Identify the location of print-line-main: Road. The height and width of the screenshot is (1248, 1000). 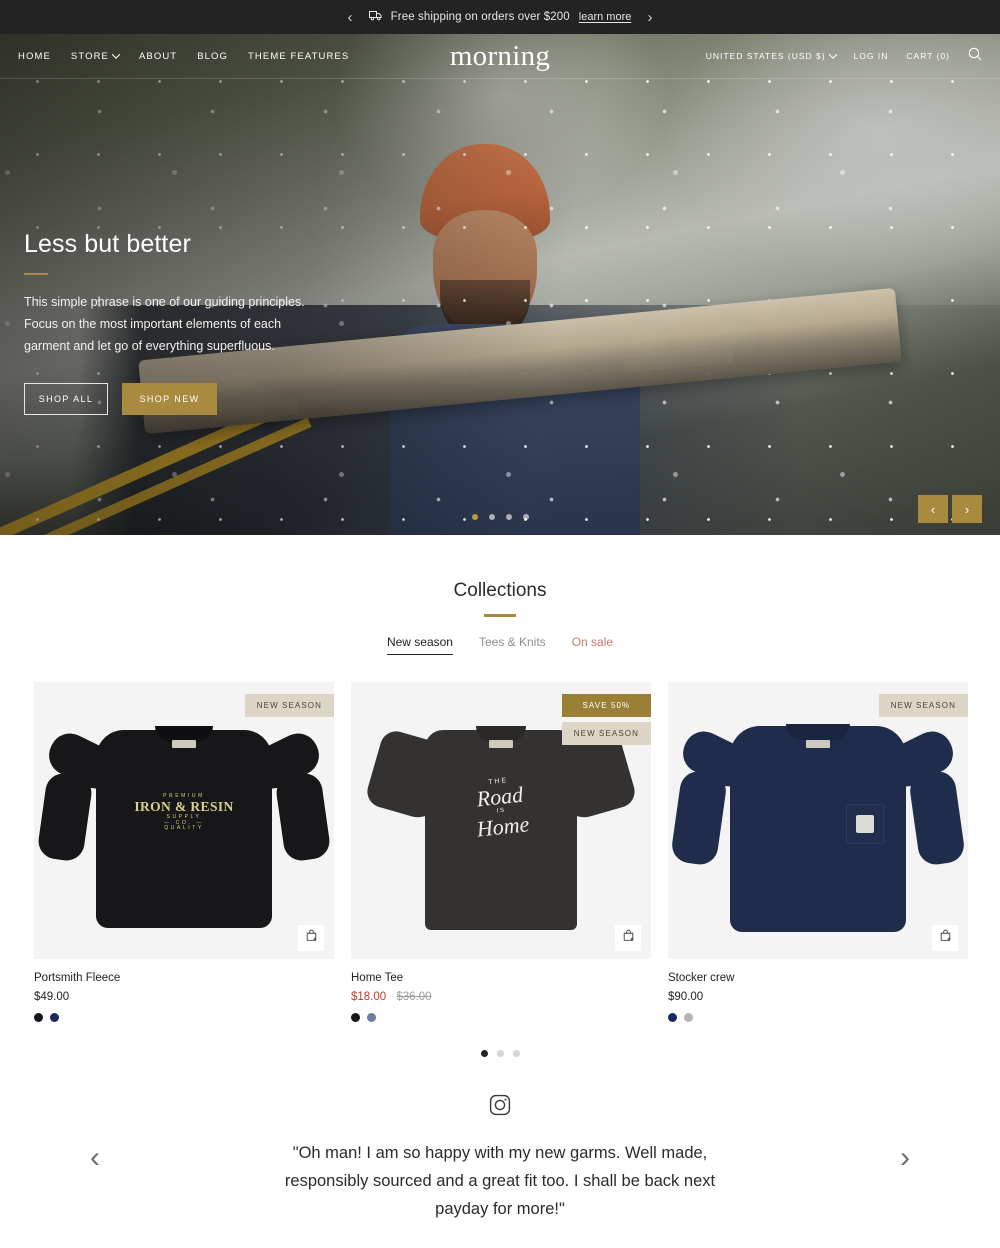
(500, 796).